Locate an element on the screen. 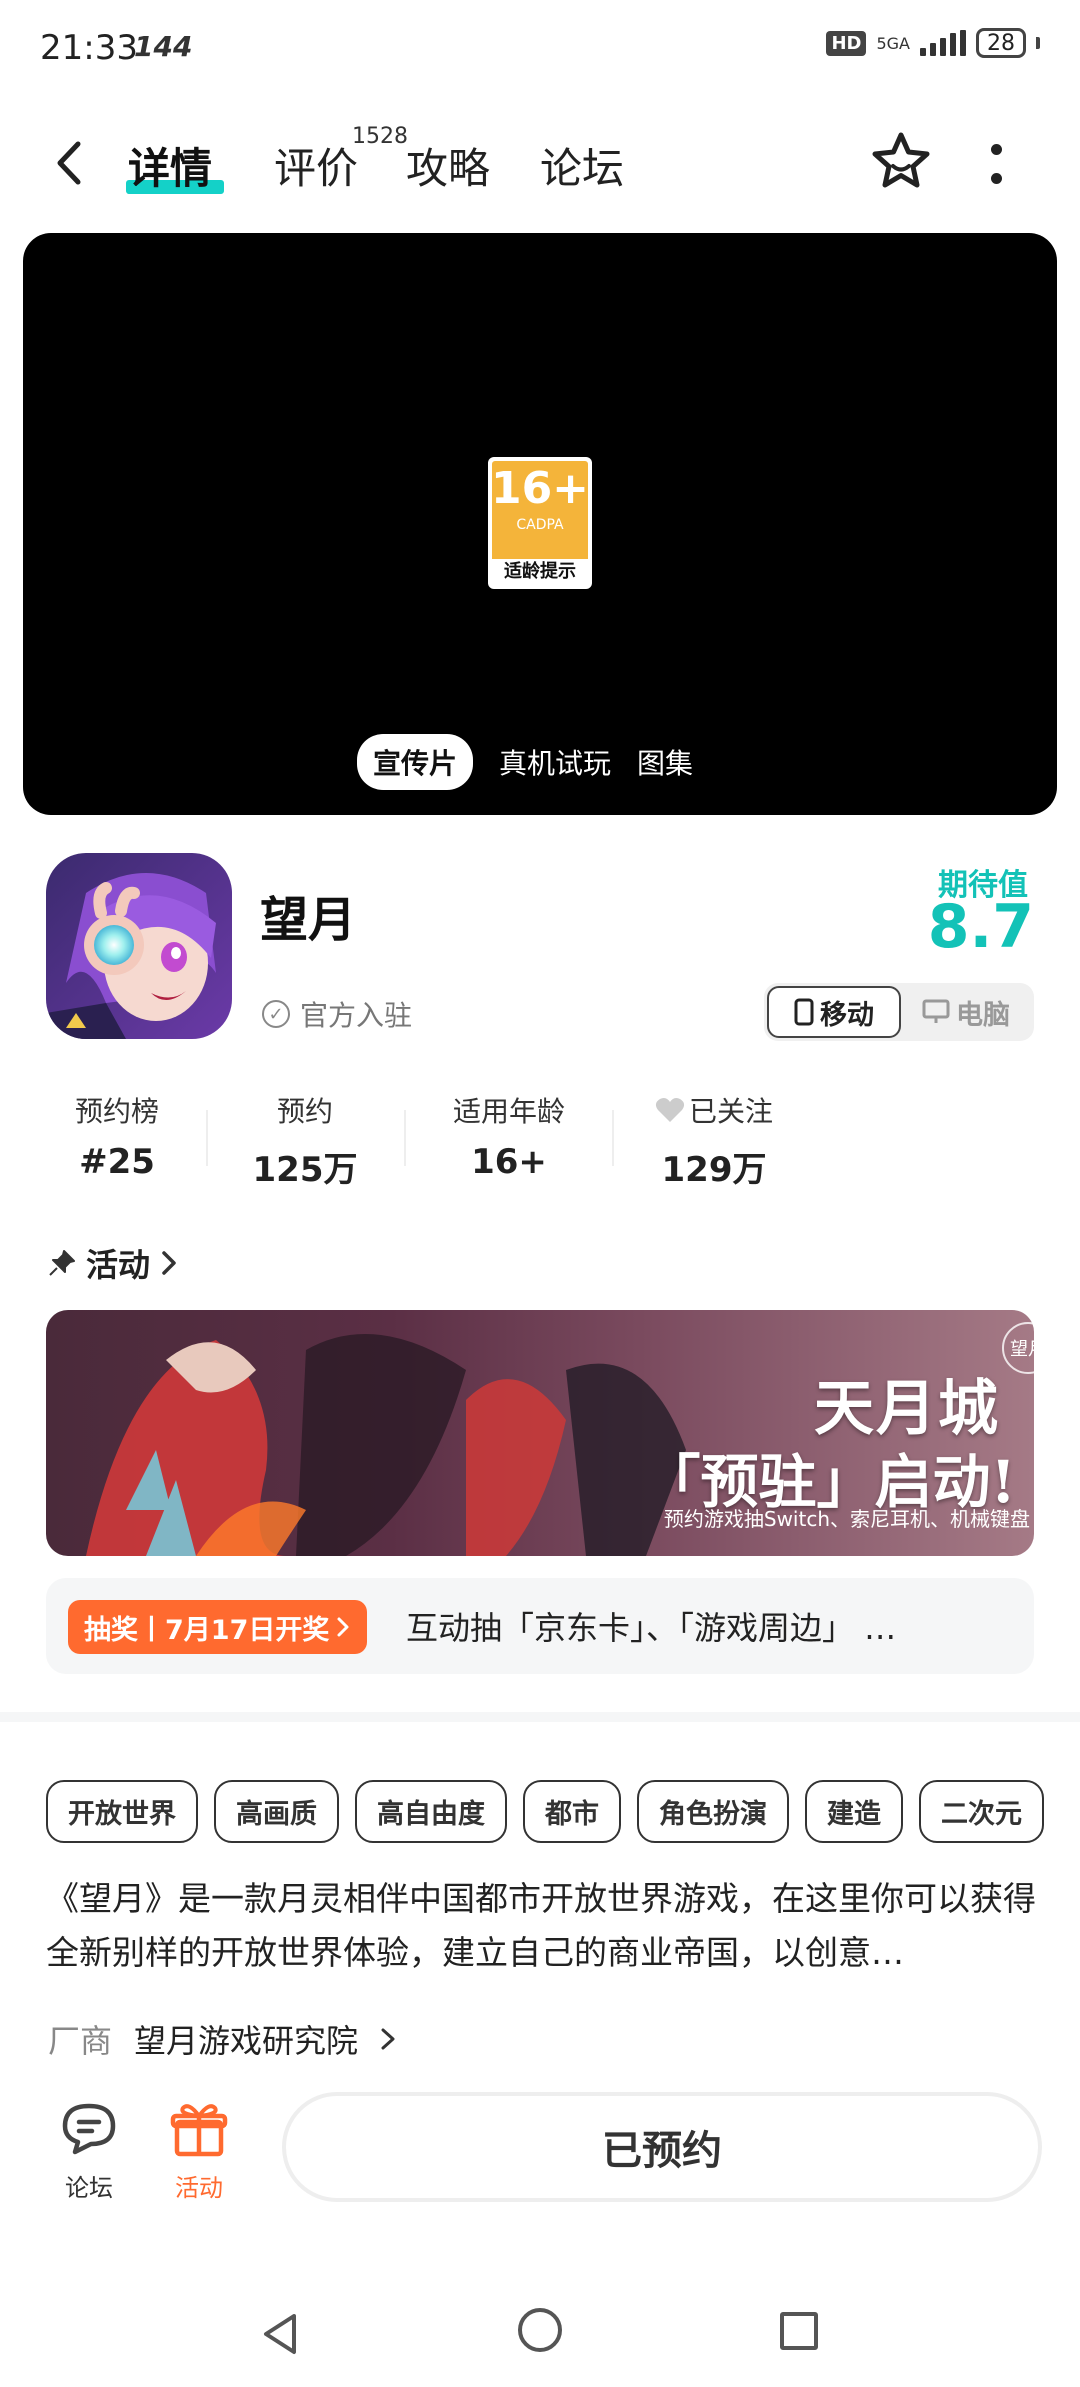 The width and height of the screenshot is (1080, 2387). age-hint: 适龄提示 is located at coordinates (540, 572).